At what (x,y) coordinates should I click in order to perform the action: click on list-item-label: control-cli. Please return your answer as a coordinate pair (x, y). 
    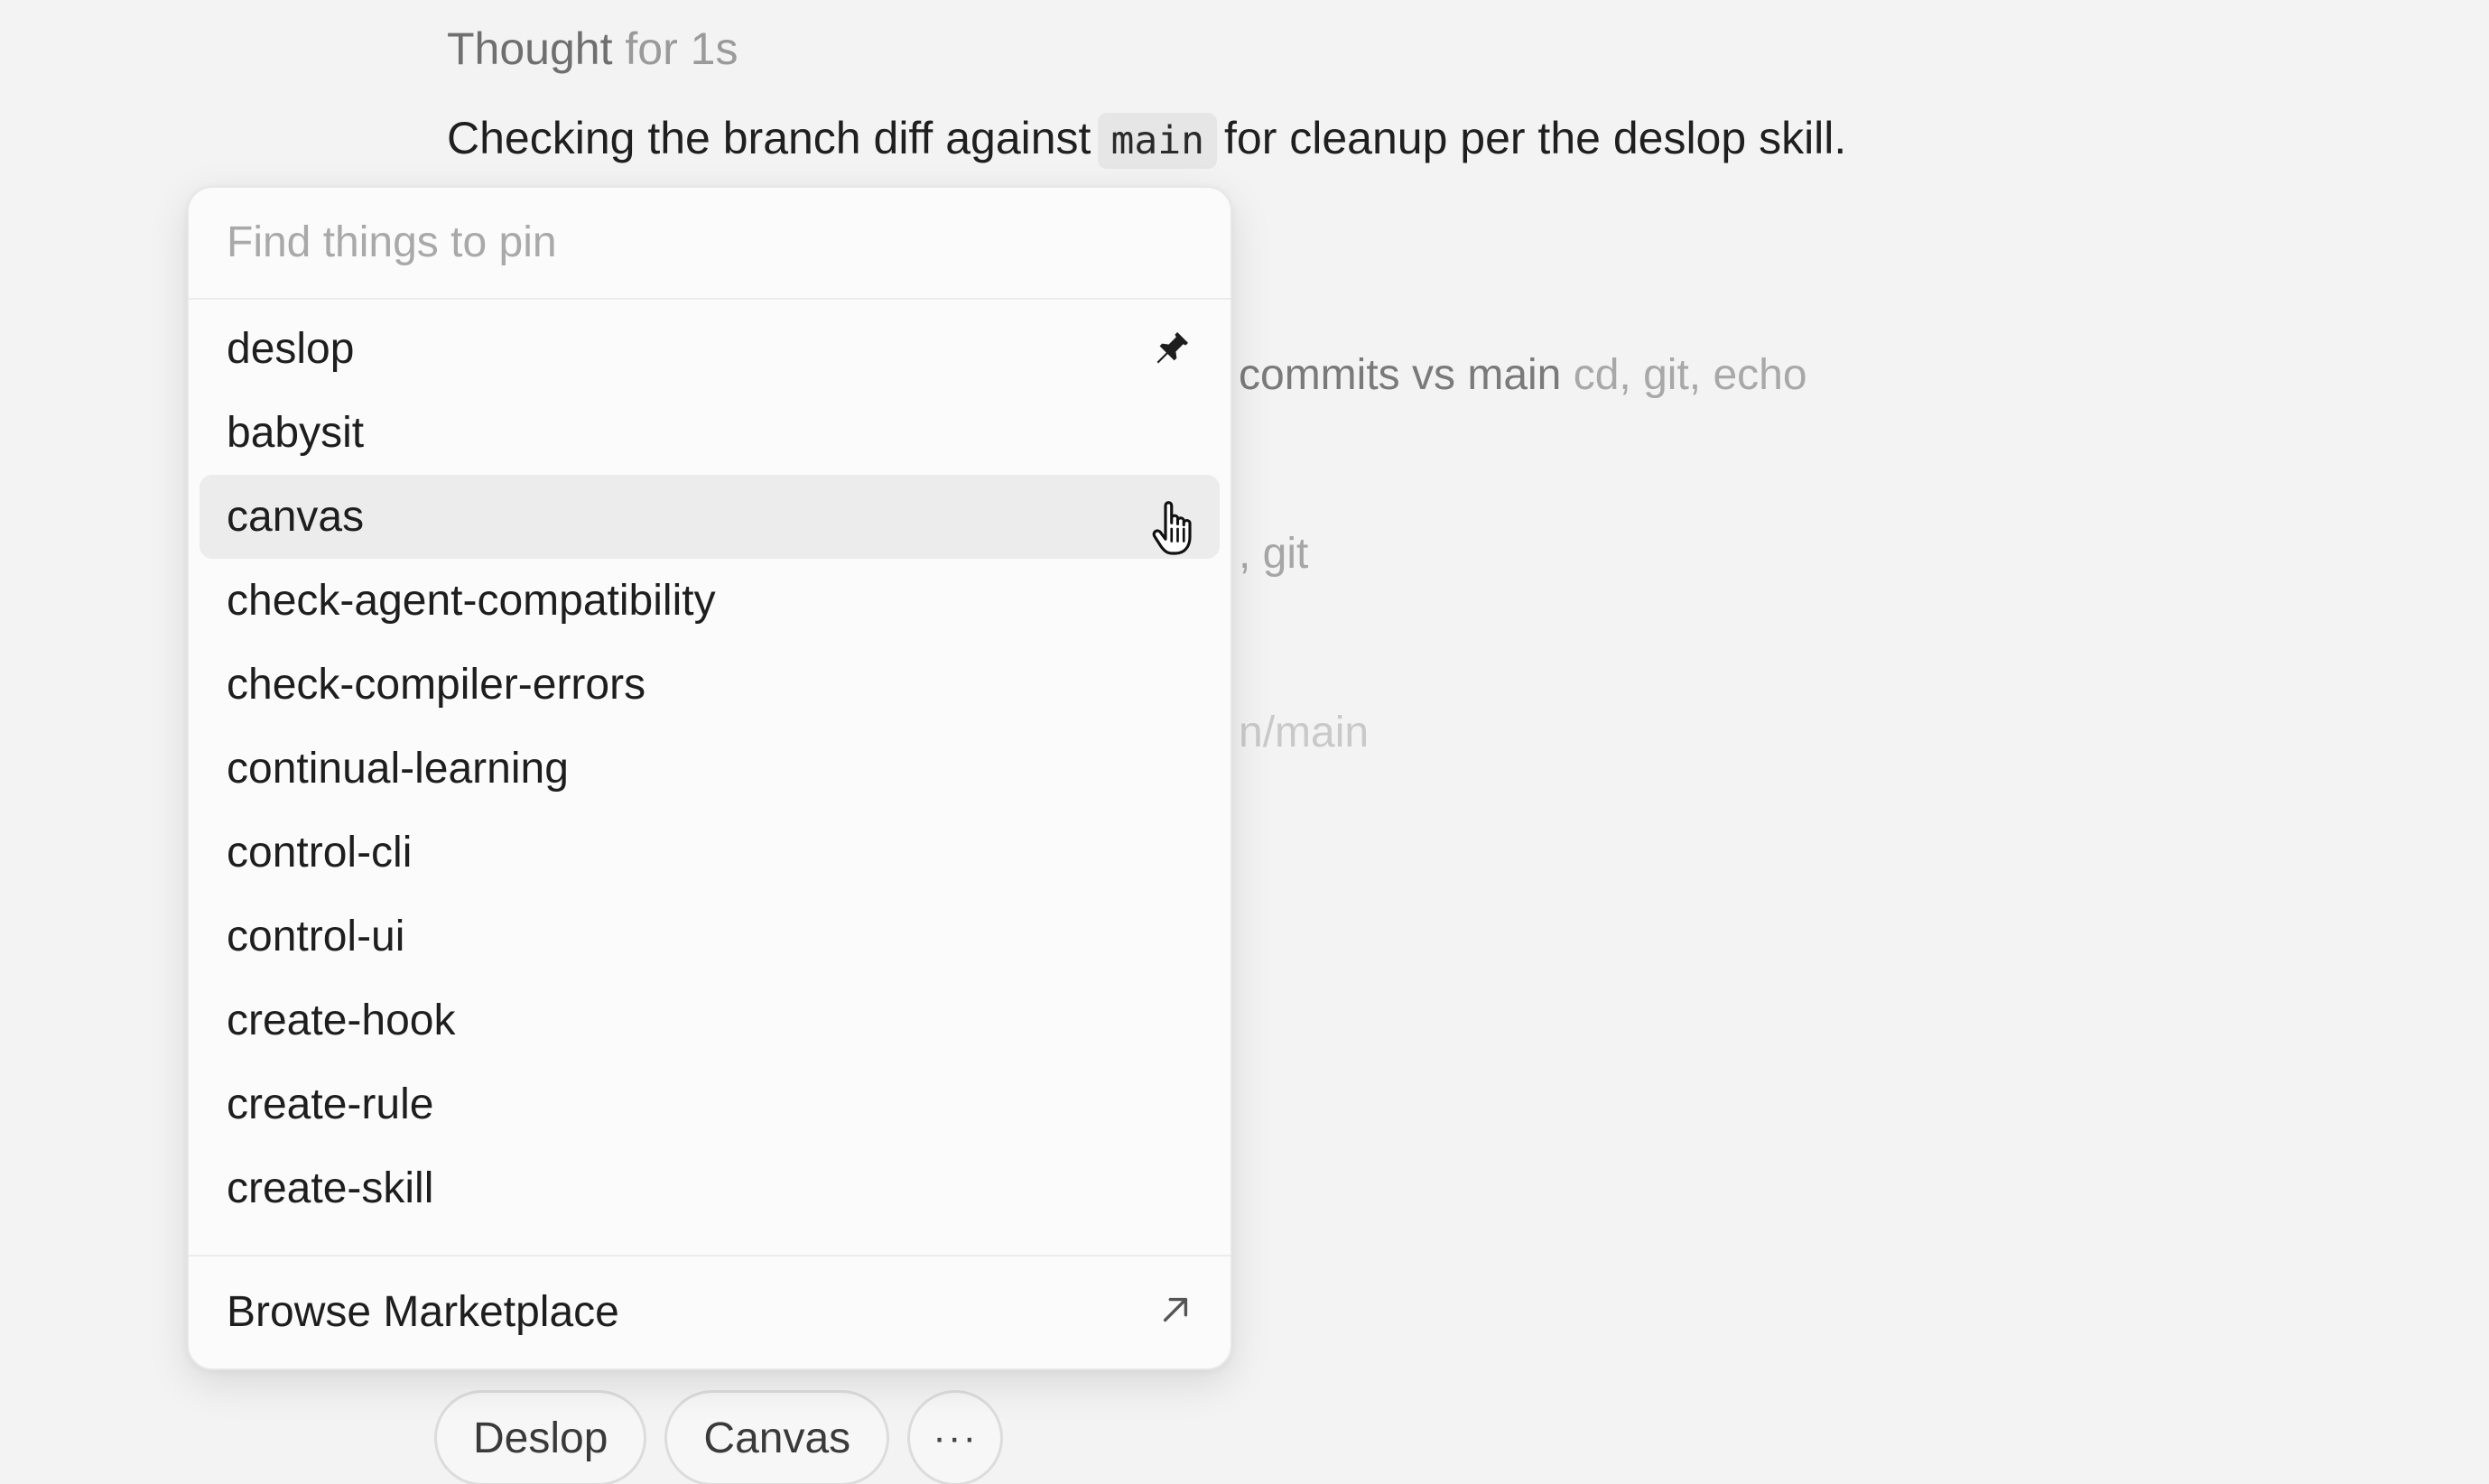
    Looking at the image, I should click on (320, 852).